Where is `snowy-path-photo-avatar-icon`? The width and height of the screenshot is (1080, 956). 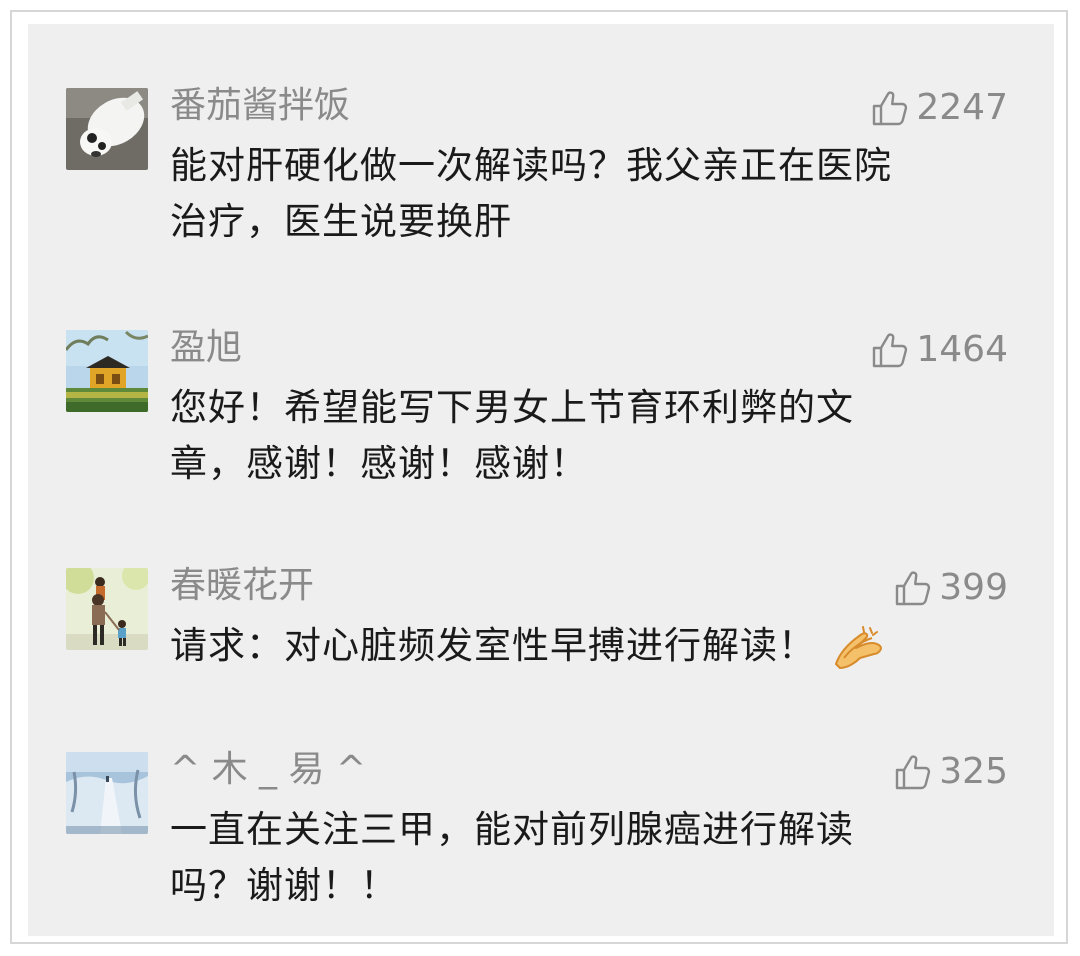
snowy-path-photo-avatar-icon is located at coordinates (107, 793).